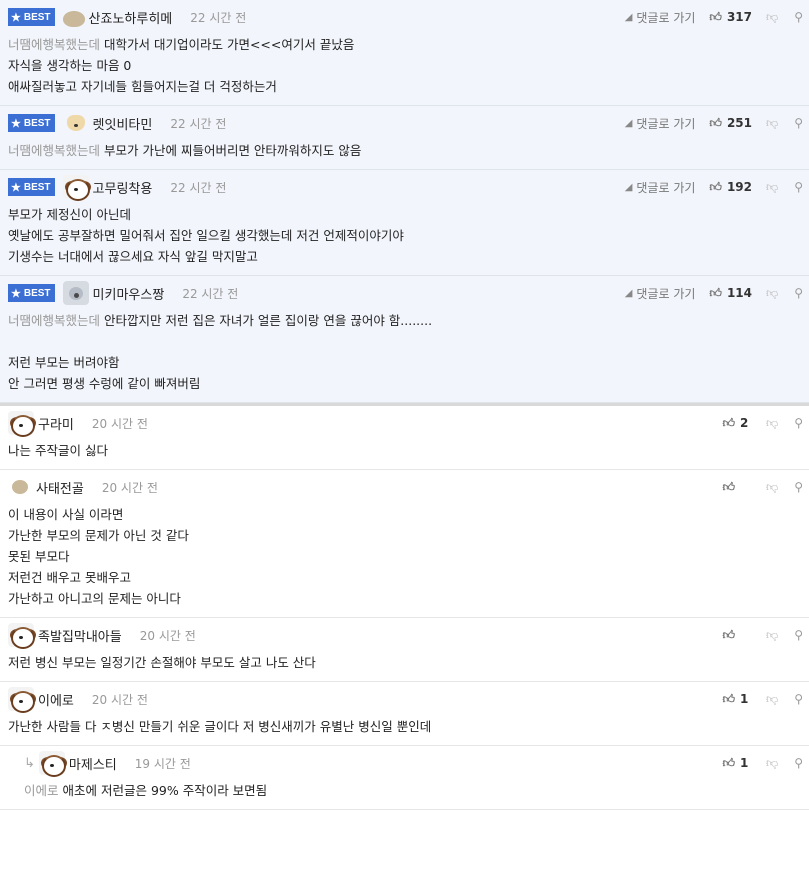 This screenshot has height=878, width=809. I want to click on comment-line: 애싸질러놓고 자기네들 힘들어지는걸 더 걱정하는거, so click(404, 86).